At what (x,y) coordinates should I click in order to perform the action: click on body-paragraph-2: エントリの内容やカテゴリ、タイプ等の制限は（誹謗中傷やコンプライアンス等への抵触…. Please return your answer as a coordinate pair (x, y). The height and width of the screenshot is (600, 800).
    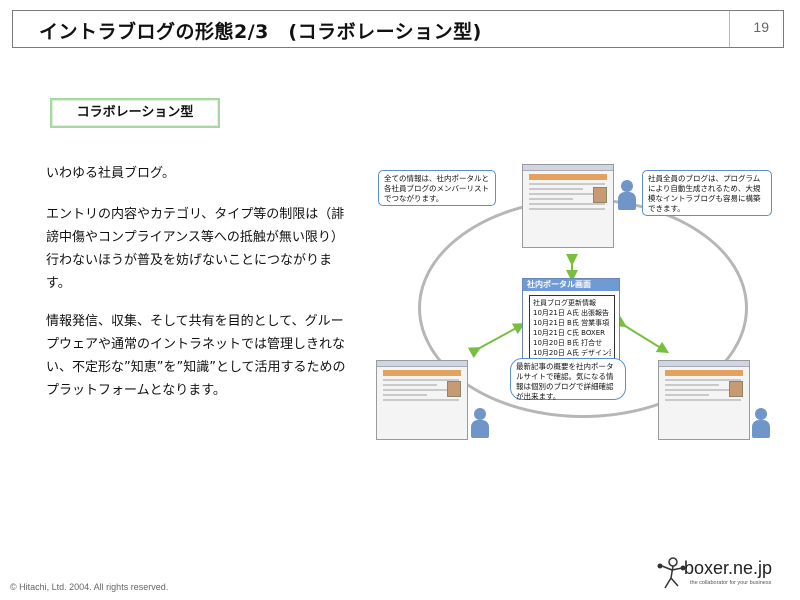
    Looking at the image, I should click on (195, 249).